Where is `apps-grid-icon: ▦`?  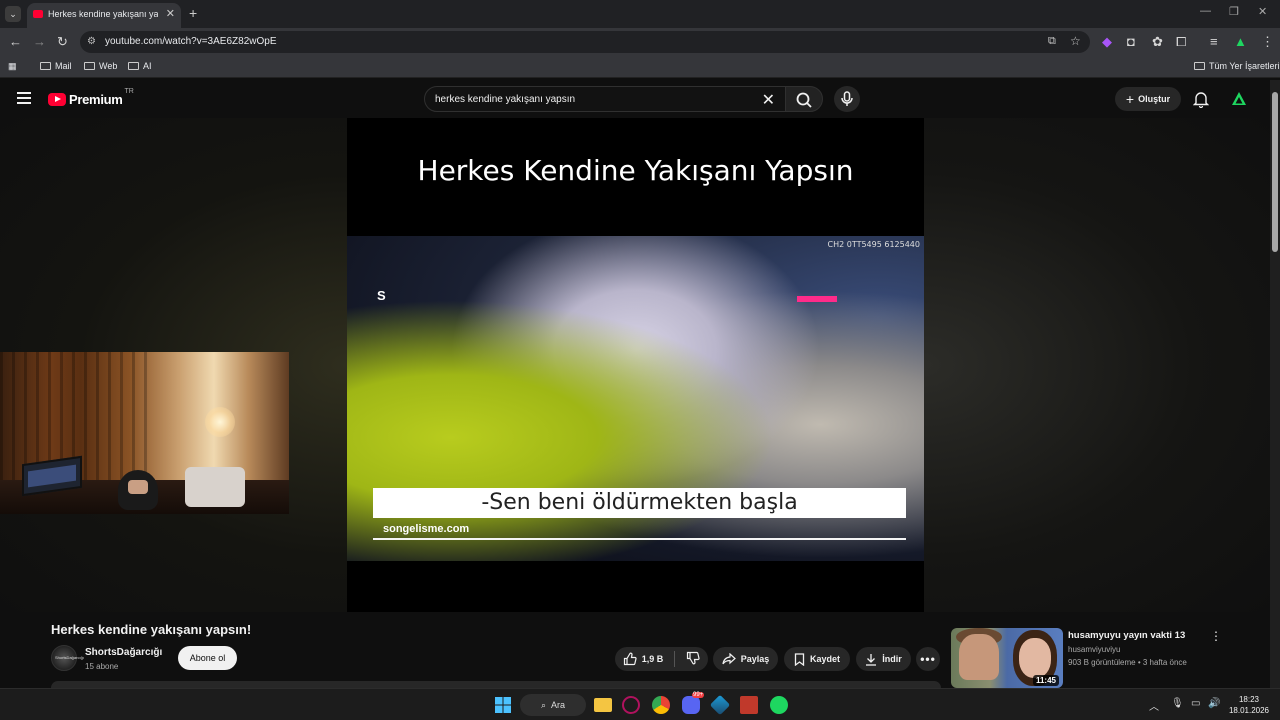 apps-grid-icon: ▦ is located at coordinates (12, 66).